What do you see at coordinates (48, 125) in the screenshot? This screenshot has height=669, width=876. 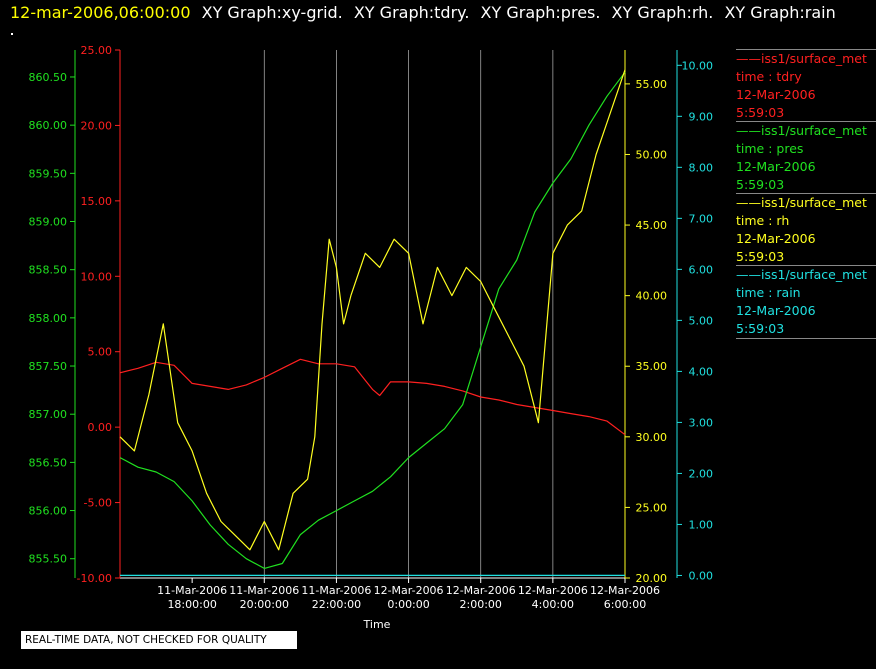 I see `pres-tick-label: 860.00` at bounding box center [48, 125].